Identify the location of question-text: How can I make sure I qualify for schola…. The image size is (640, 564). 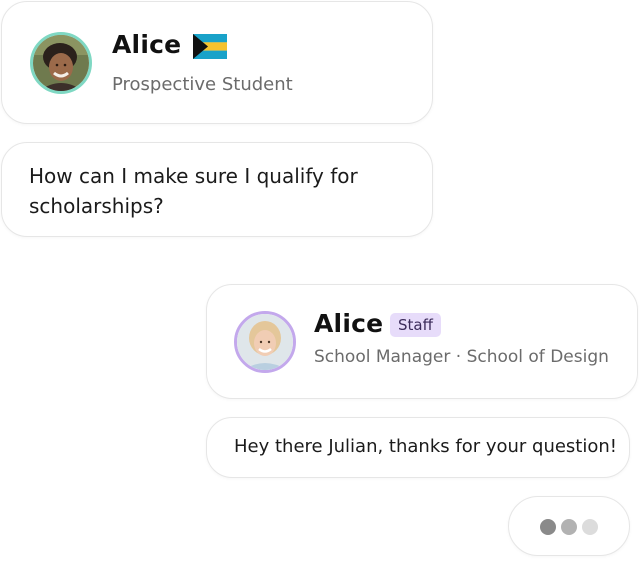
(193, 191).